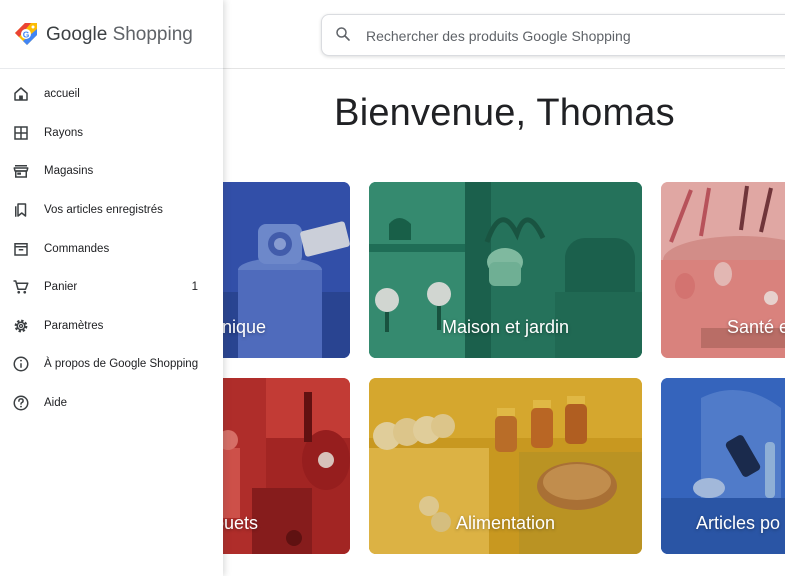  I want to click on search-box, so click(553, 35).